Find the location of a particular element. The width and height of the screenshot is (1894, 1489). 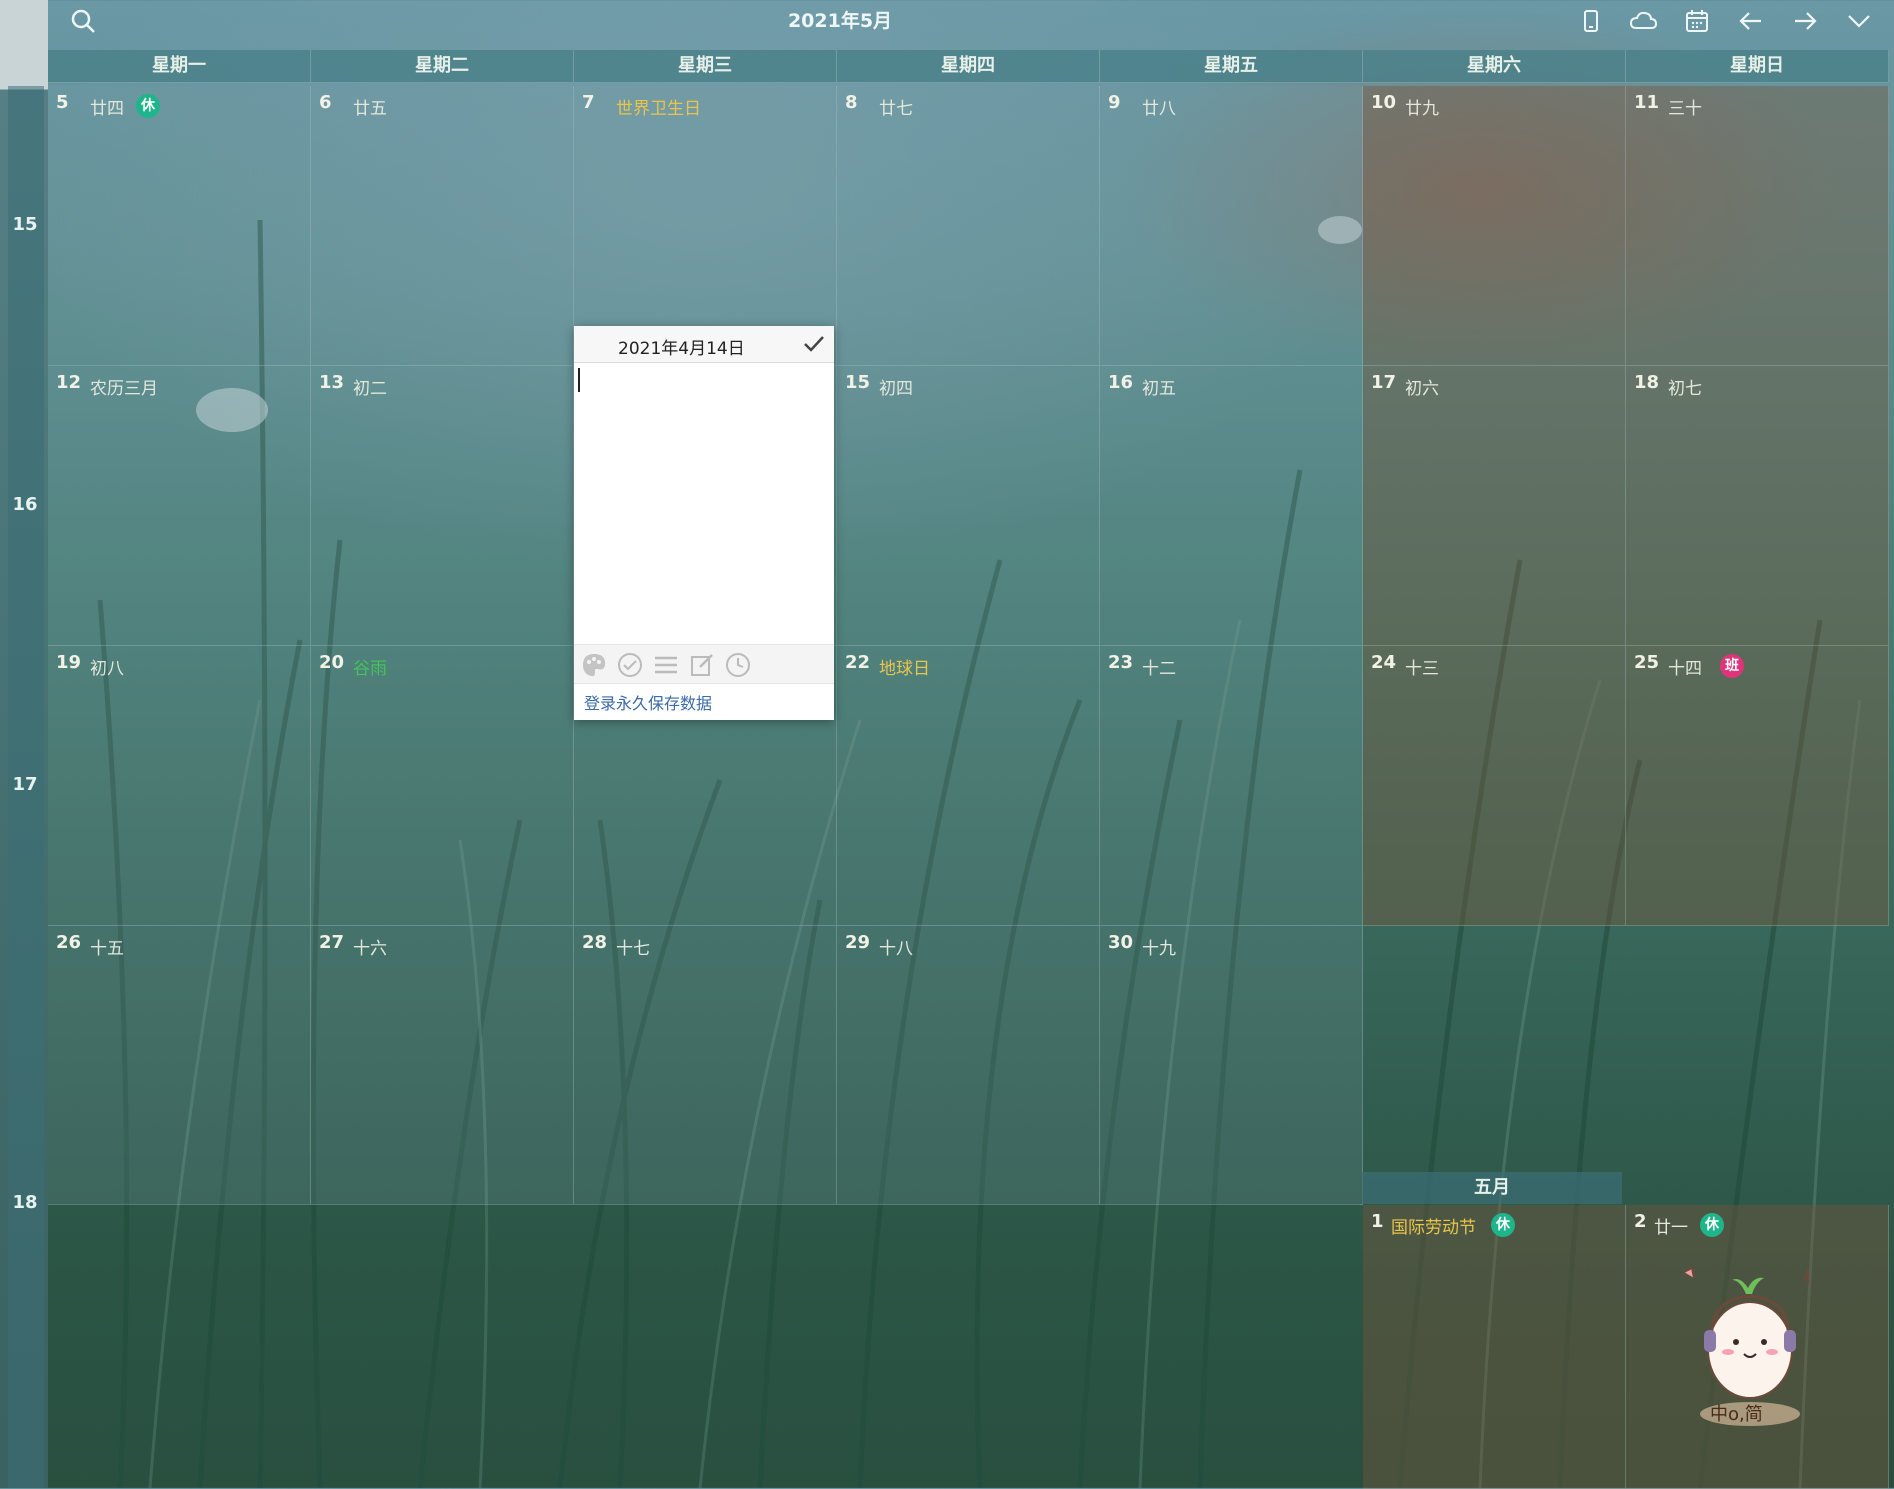

day-cell: 22 地球日 is located at coordinates (968, 786).